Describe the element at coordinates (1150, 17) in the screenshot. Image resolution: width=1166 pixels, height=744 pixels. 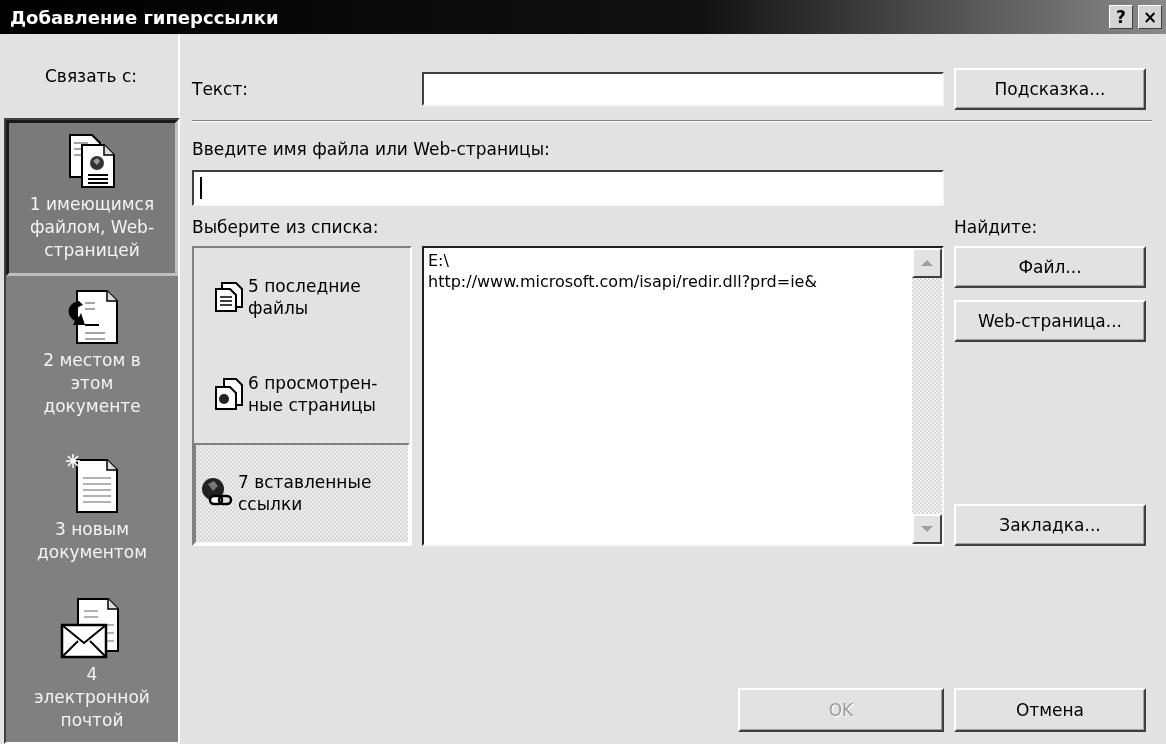
I see `close-button: ×` at that location.